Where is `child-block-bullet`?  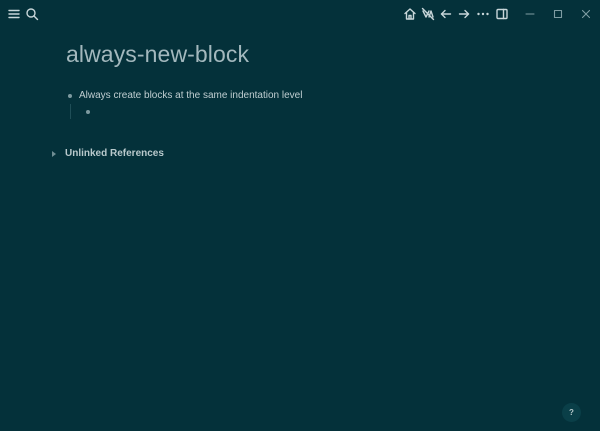 child-block-bullet is located at coordinates (88, 112).